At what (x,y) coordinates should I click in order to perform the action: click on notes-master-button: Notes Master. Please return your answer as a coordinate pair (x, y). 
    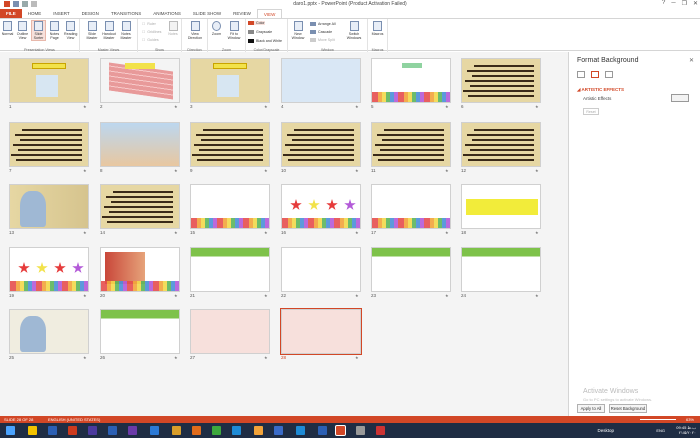
    Looking at the image, I should click on (126, 30).